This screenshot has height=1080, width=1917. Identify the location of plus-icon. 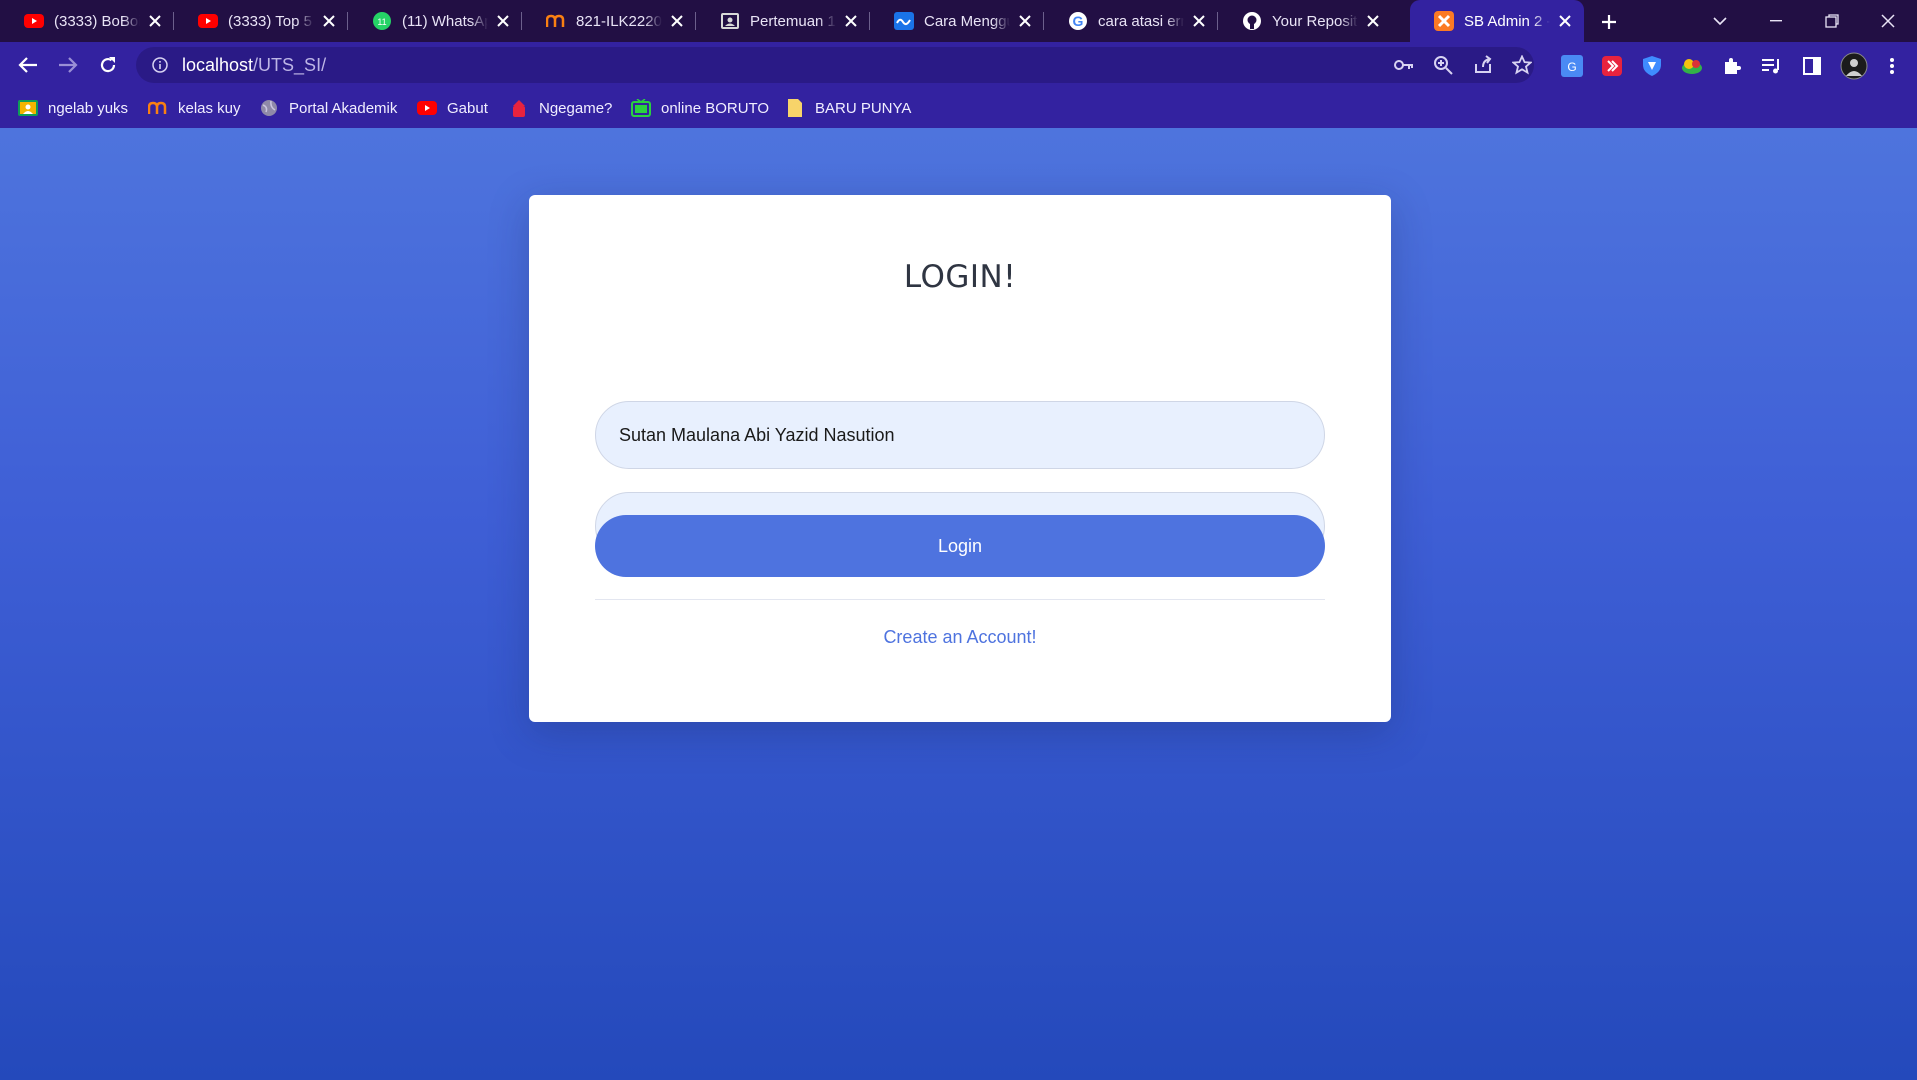
(1609, 22).